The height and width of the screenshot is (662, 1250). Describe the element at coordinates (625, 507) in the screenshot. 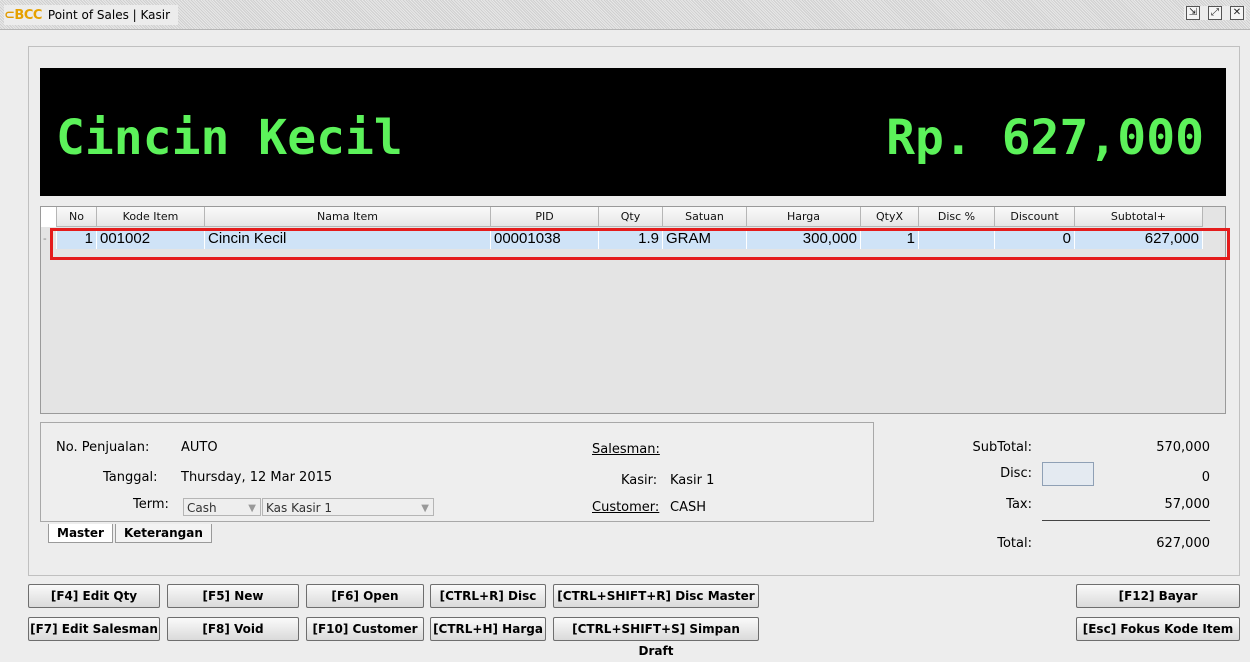

I see `customer-label: Customer:` at that location.